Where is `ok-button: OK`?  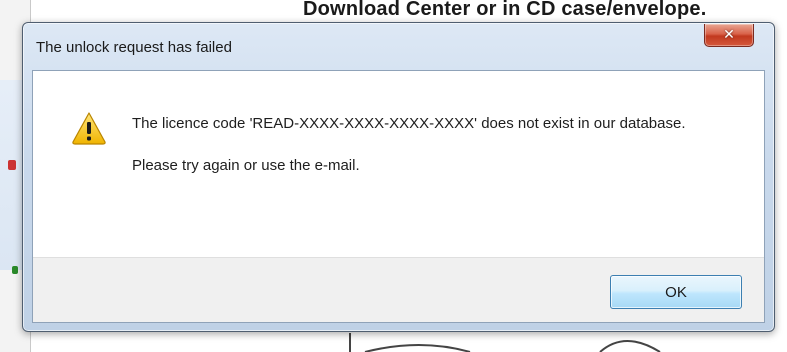
ok-button: OK is located at coordinates (676, 292).